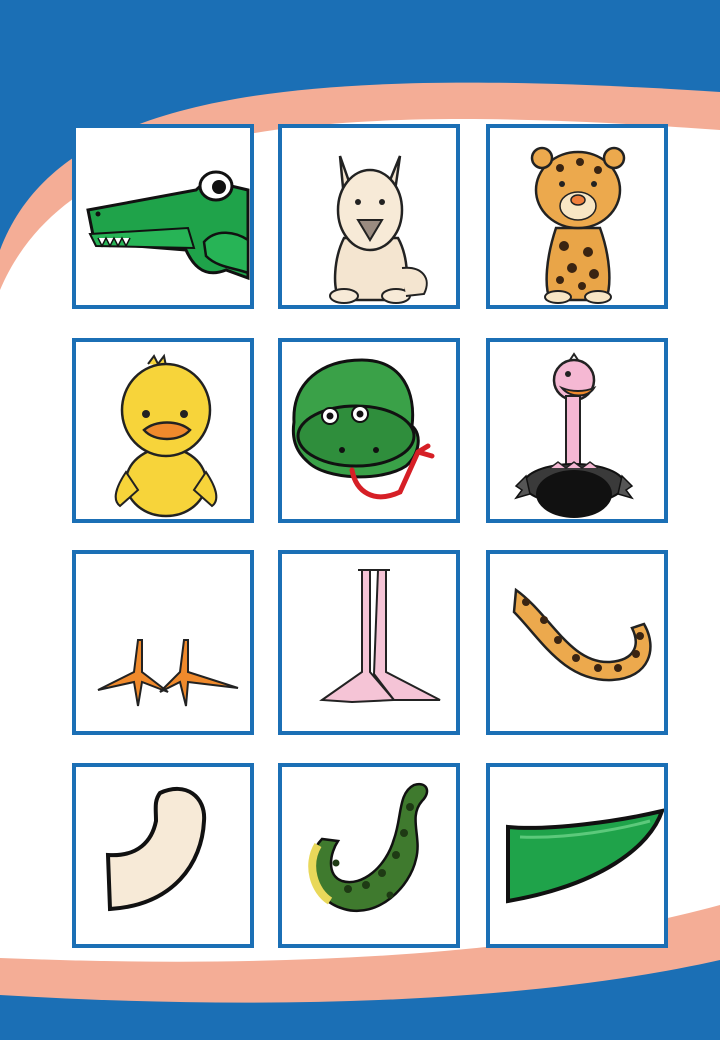 Image resolution: width=720 pixels, height=1040 pixels. Describe the element at coordinates (380, 636) in the screenshot. I see `ostrich-legs-icon` at that location.